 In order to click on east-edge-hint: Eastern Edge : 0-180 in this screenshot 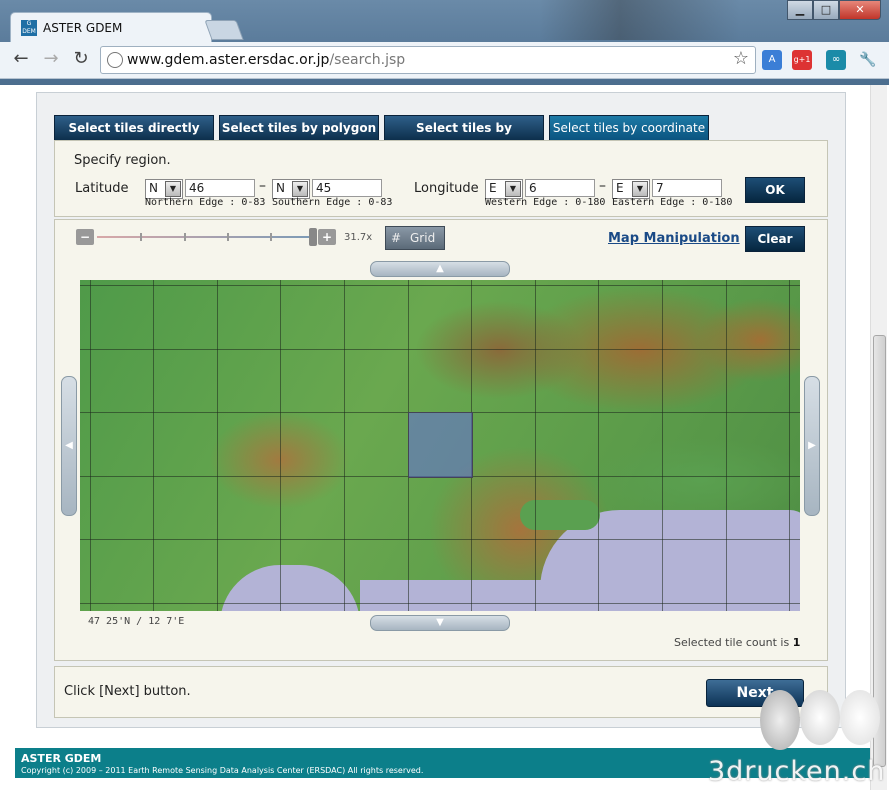, I will do `click(672, 202)`.